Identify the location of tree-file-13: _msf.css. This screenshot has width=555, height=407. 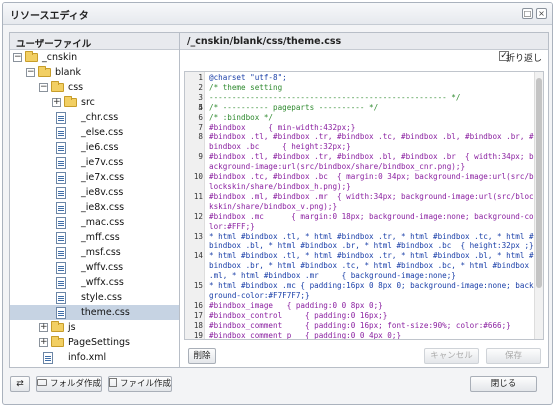
(94, 252).